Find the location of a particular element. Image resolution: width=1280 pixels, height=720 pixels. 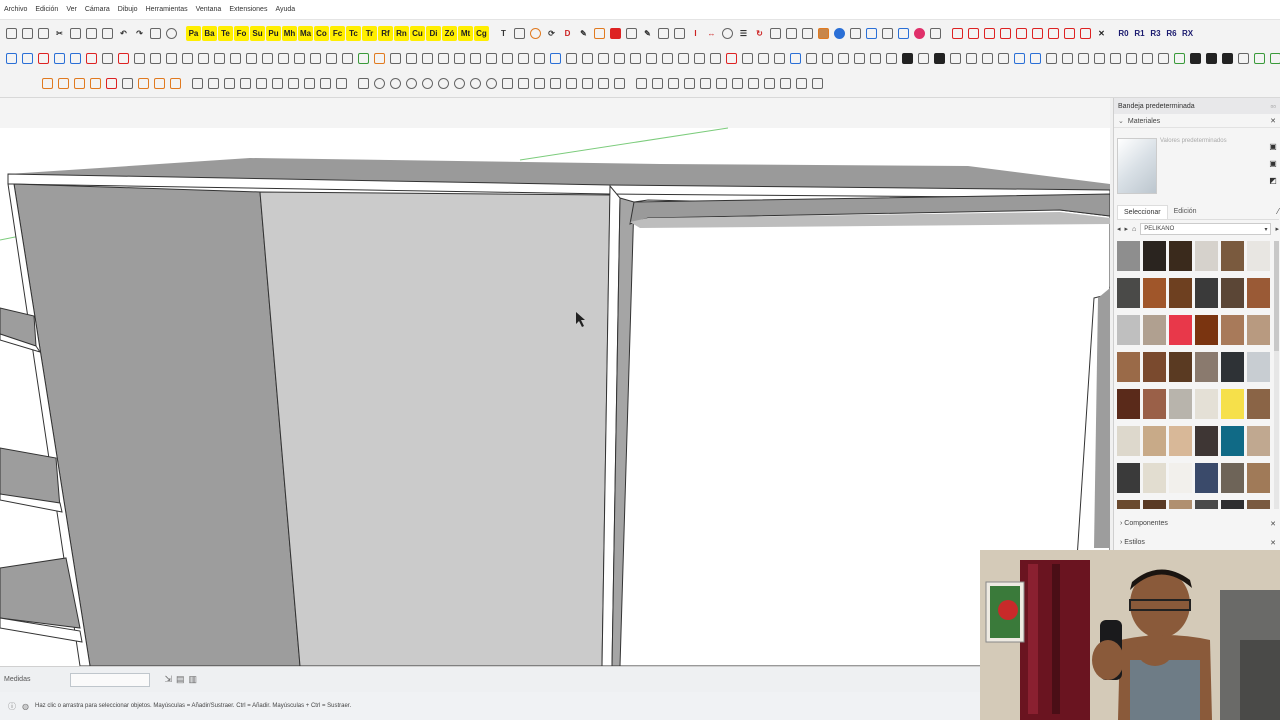

rotation-button: RX is located at coordinates (1187, 33).